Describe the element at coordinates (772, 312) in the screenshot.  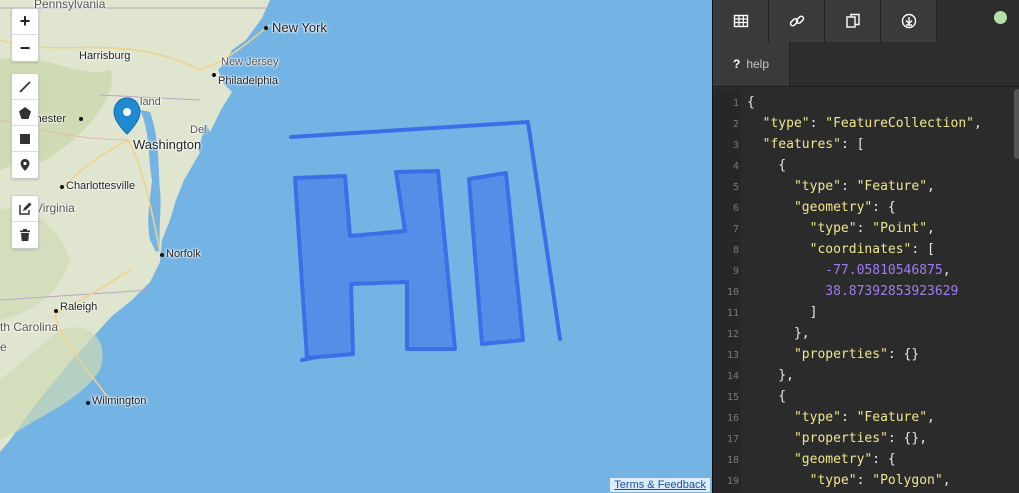
I see `code-line: 11 ]` at that location.